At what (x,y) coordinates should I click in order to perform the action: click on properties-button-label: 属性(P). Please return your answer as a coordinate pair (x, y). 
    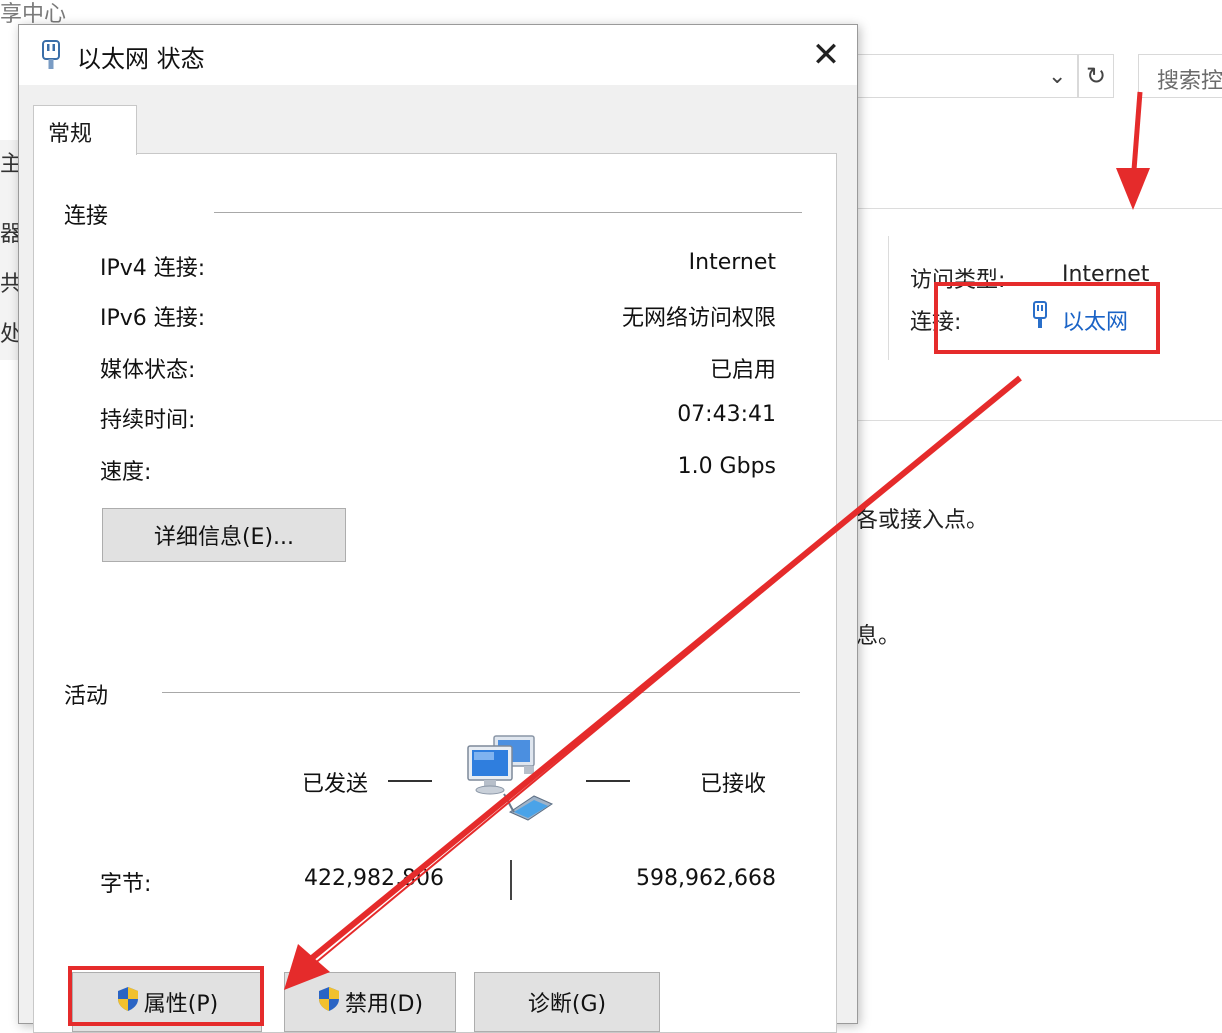
    Looking at the image, I should click on (181, 1004).